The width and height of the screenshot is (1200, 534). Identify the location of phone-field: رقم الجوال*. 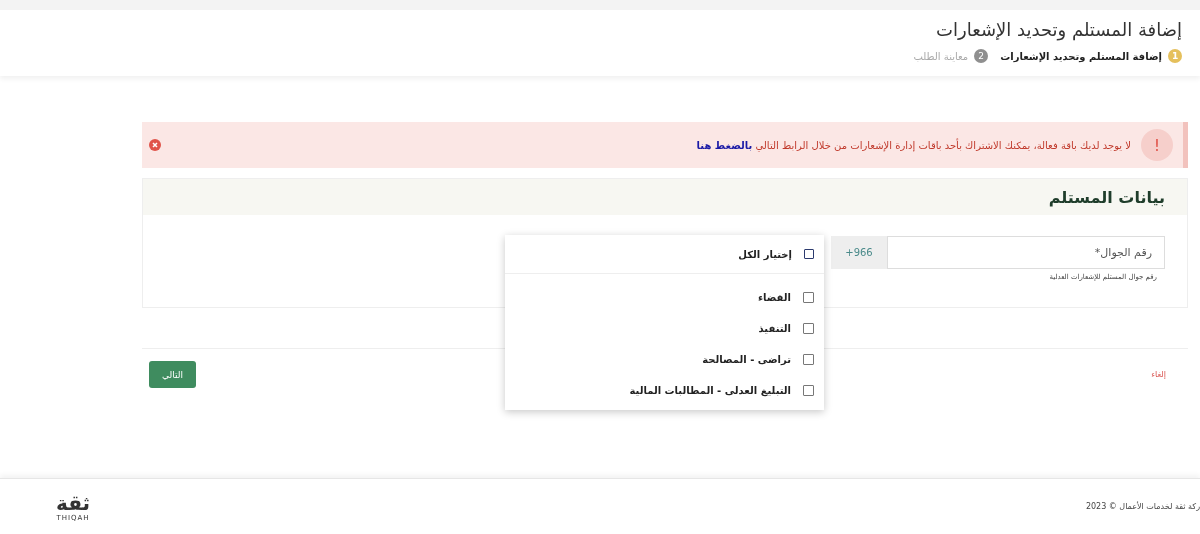
(1026, 252).